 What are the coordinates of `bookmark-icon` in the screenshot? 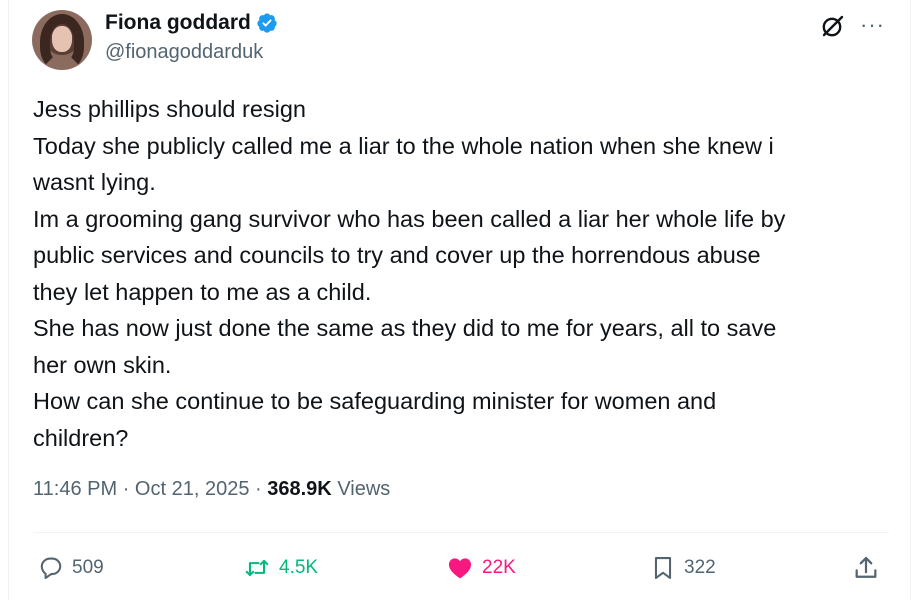 It's located at (663, 568).